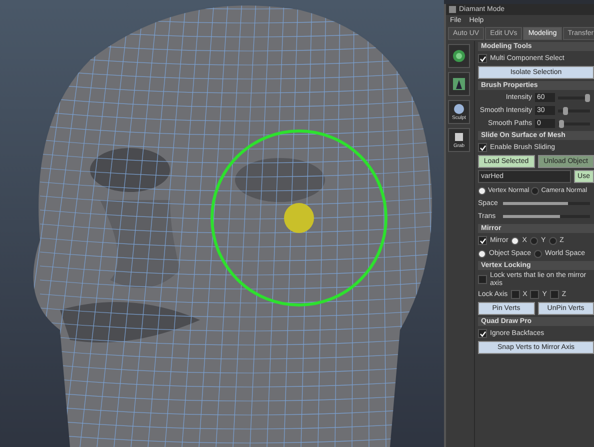 Image resolution: width=594 pixels, height=447 pixels. I want to click on pin-icon, so click(459, 84).